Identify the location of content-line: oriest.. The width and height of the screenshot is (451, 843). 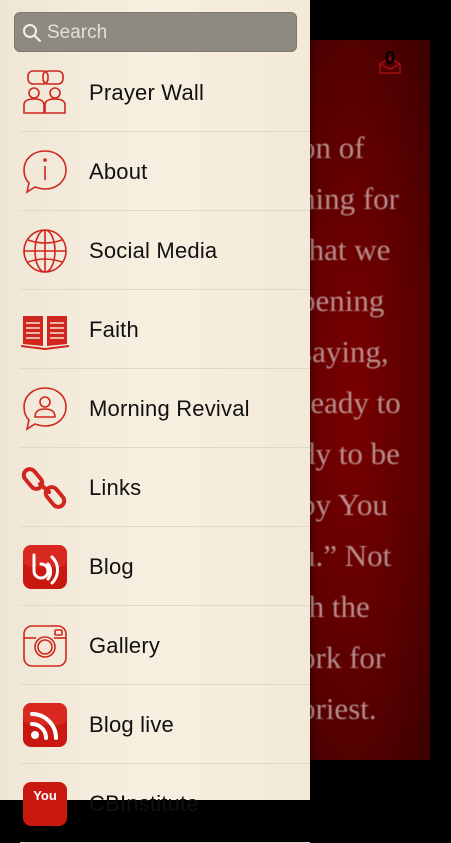
(338, 708).